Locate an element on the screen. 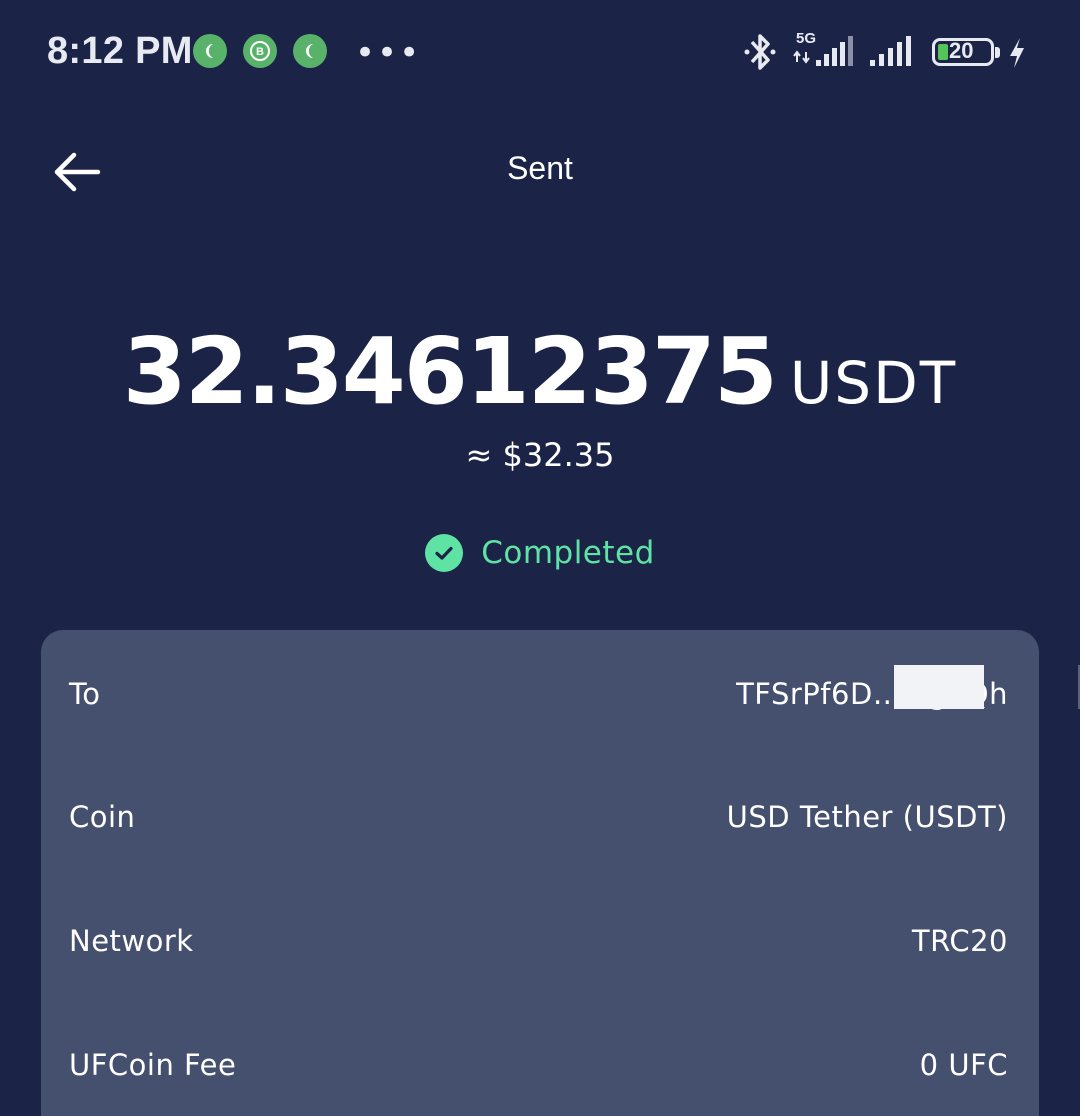 The width and height of the screenshot is (1080, 1116). status-label: Completed is located at coordinates (568, 553).